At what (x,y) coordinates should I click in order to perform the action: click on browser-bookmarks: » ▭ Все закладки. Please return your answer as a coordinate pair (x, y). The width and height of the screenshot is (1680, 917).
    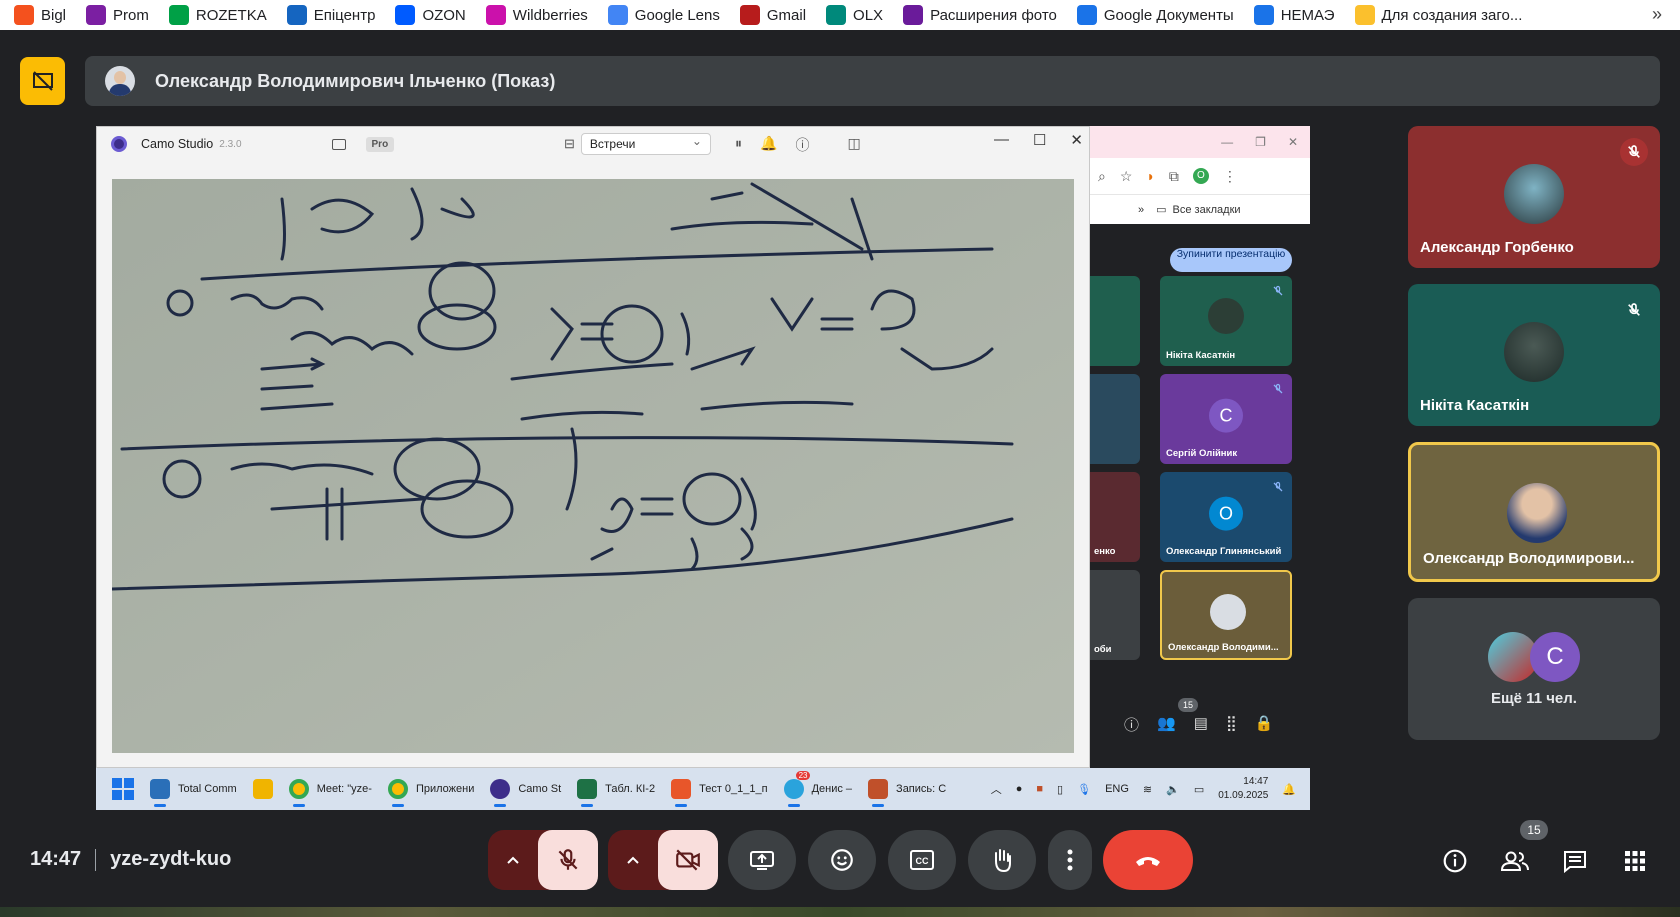
    Looking at the image, I should click on (1199, 209).